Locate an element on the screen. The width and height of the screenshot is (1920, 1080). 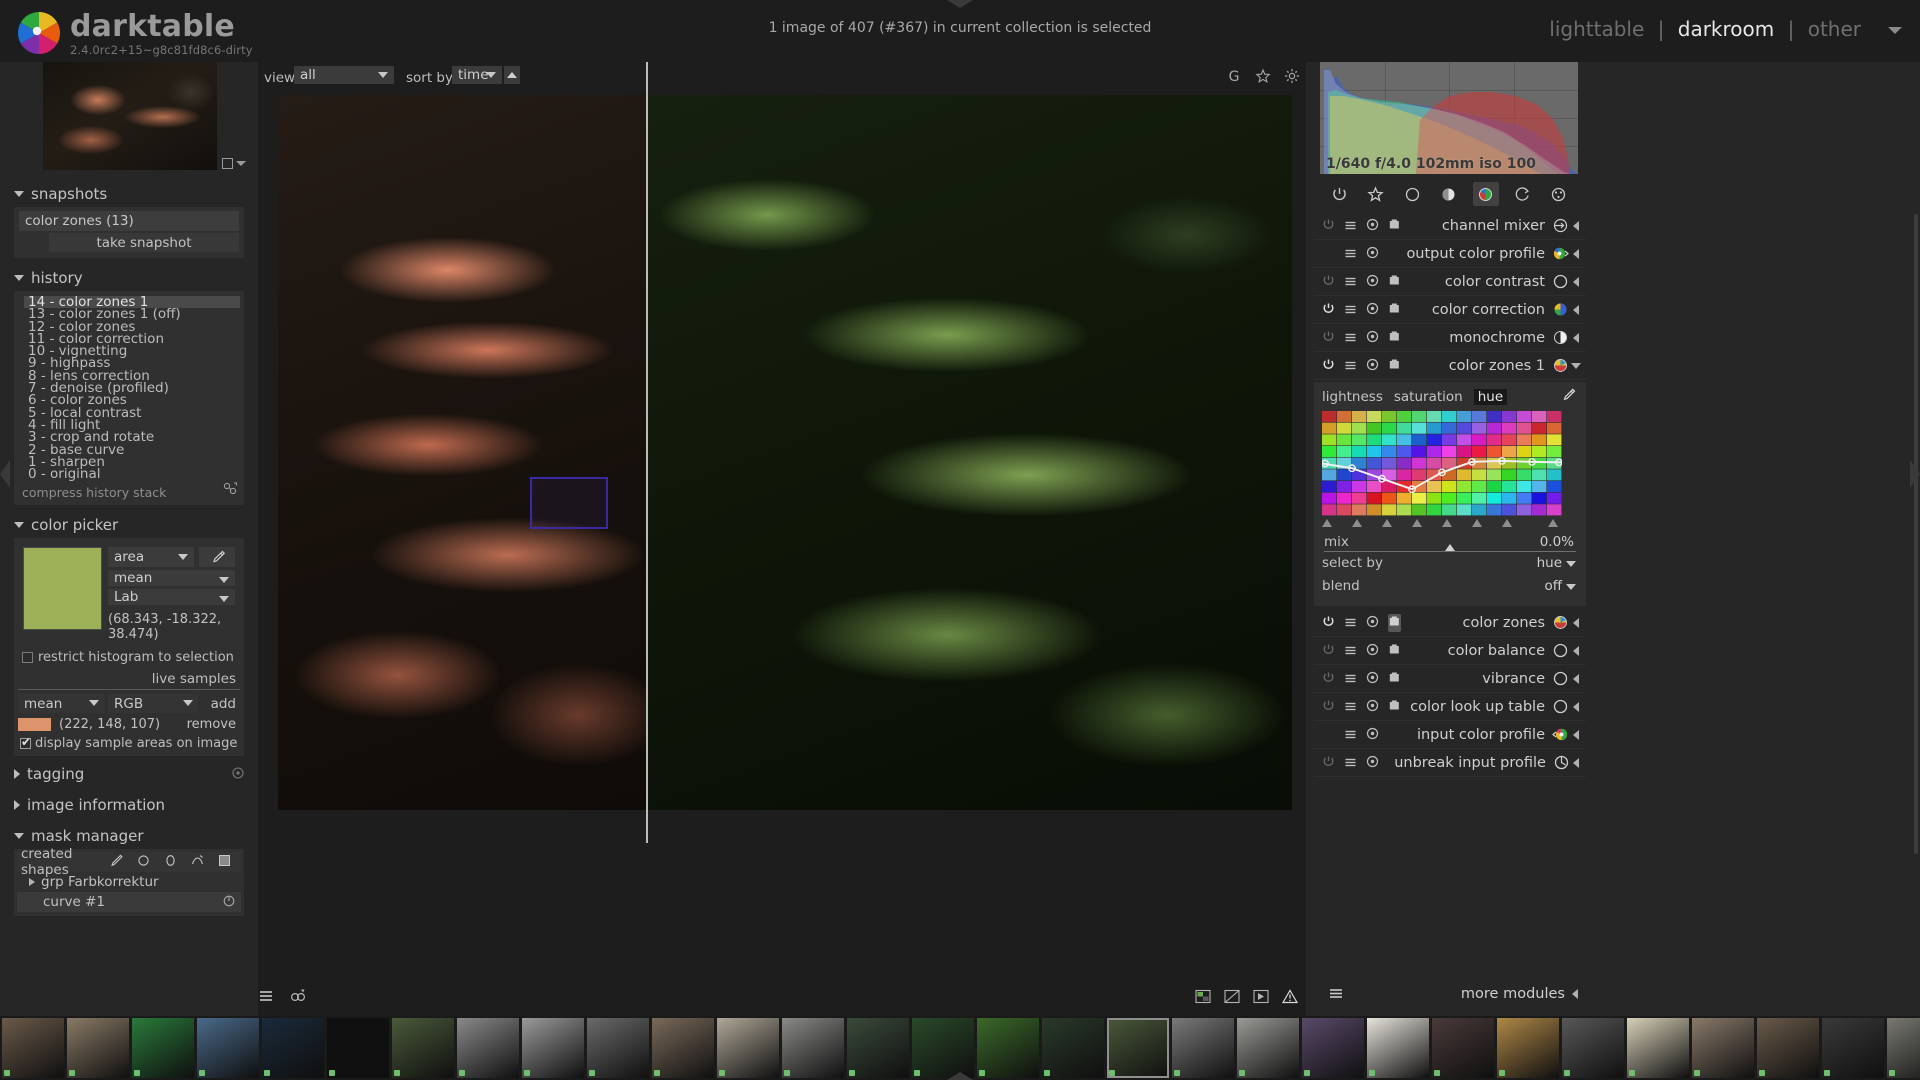
image-information-header: image information is located at coordinates (129, 804).